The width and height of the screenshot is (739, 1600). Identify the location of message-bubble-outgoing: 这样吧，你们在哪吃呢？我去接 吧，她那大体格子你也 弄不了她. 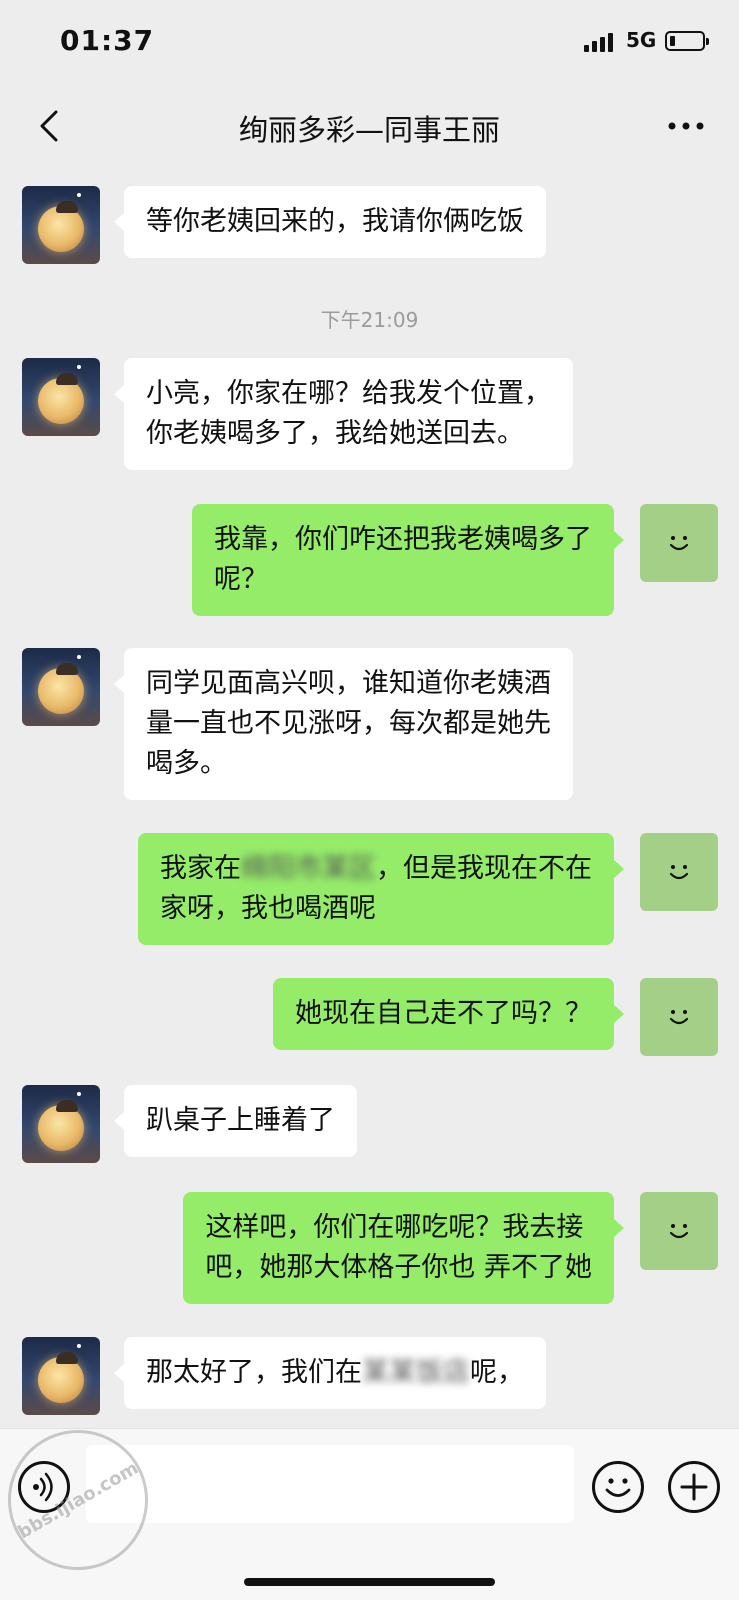
(403, 1248).